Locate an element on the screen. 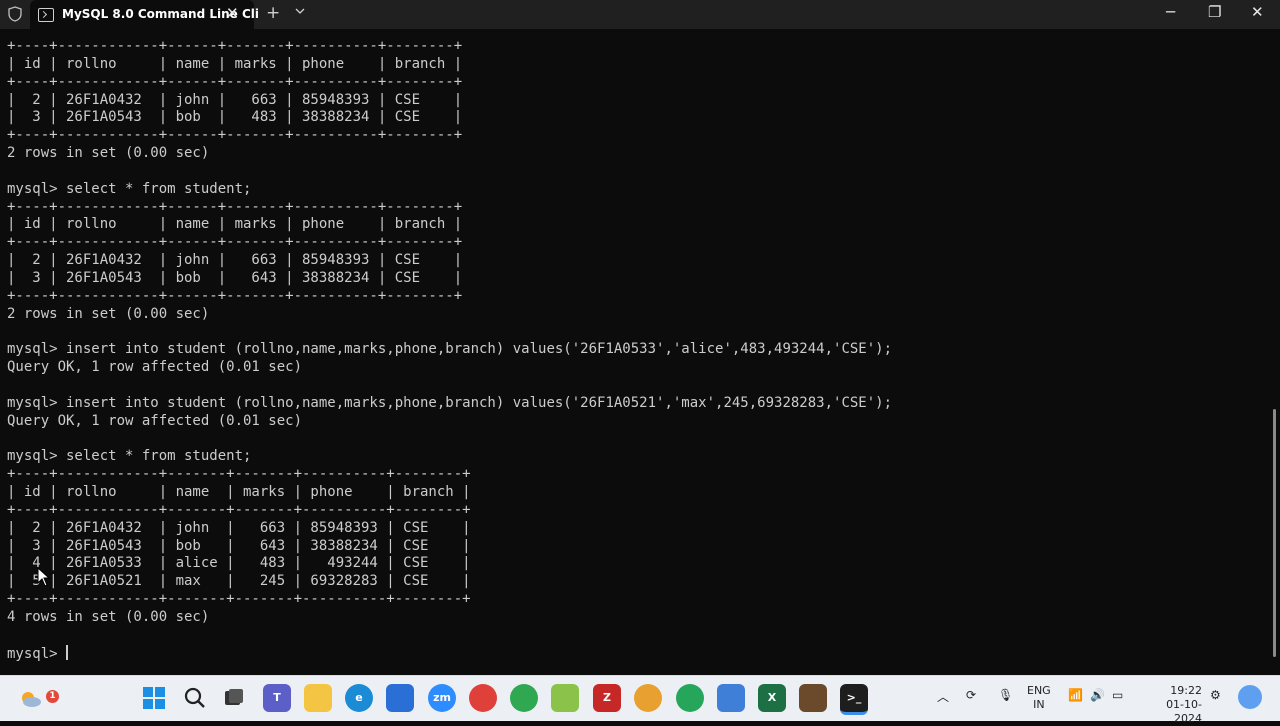 This screenshot has height=726, width=1280. minimize-button: ─ is located at coordinates (1170, 12).